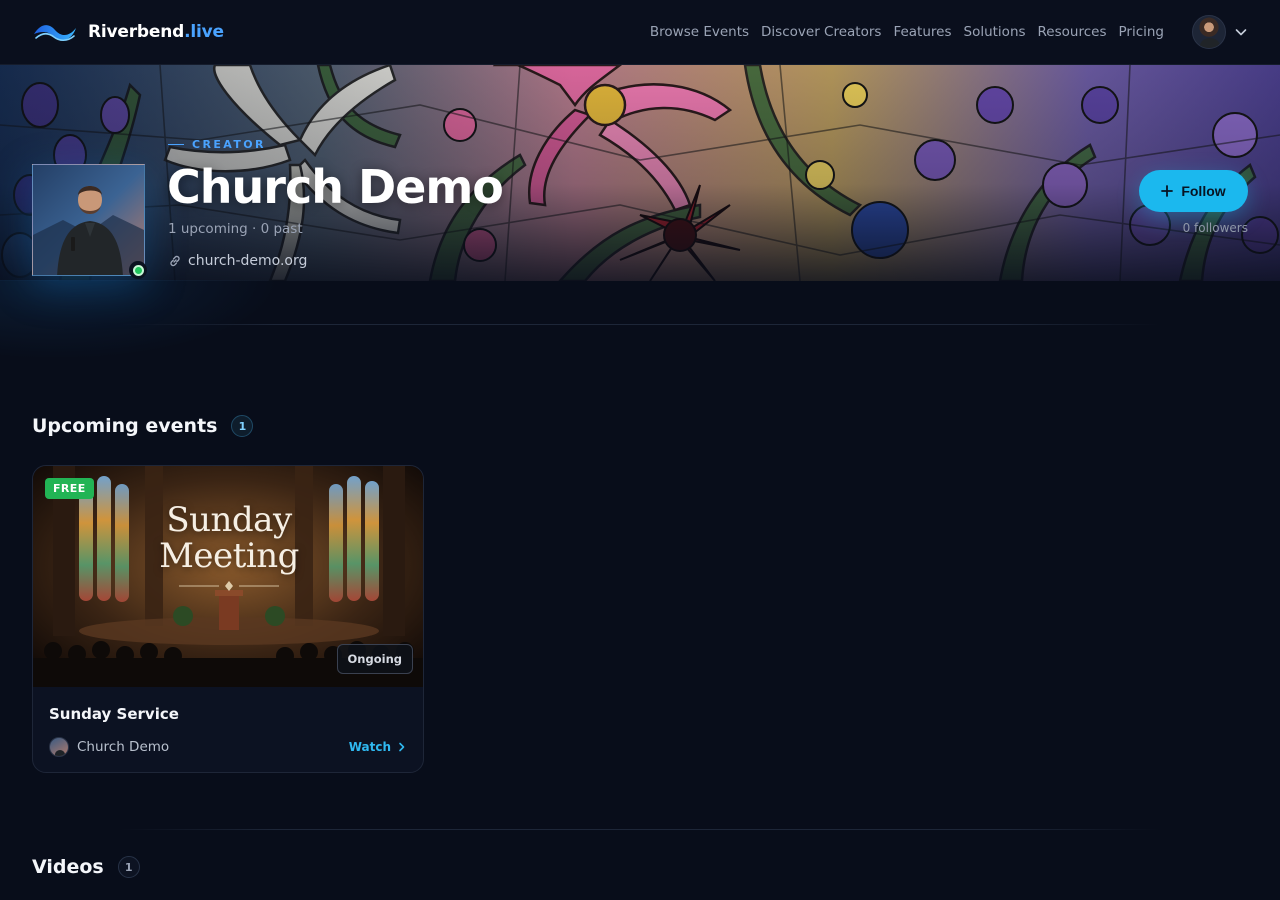  I want to click on section-title: Videos, so click(68, 867).